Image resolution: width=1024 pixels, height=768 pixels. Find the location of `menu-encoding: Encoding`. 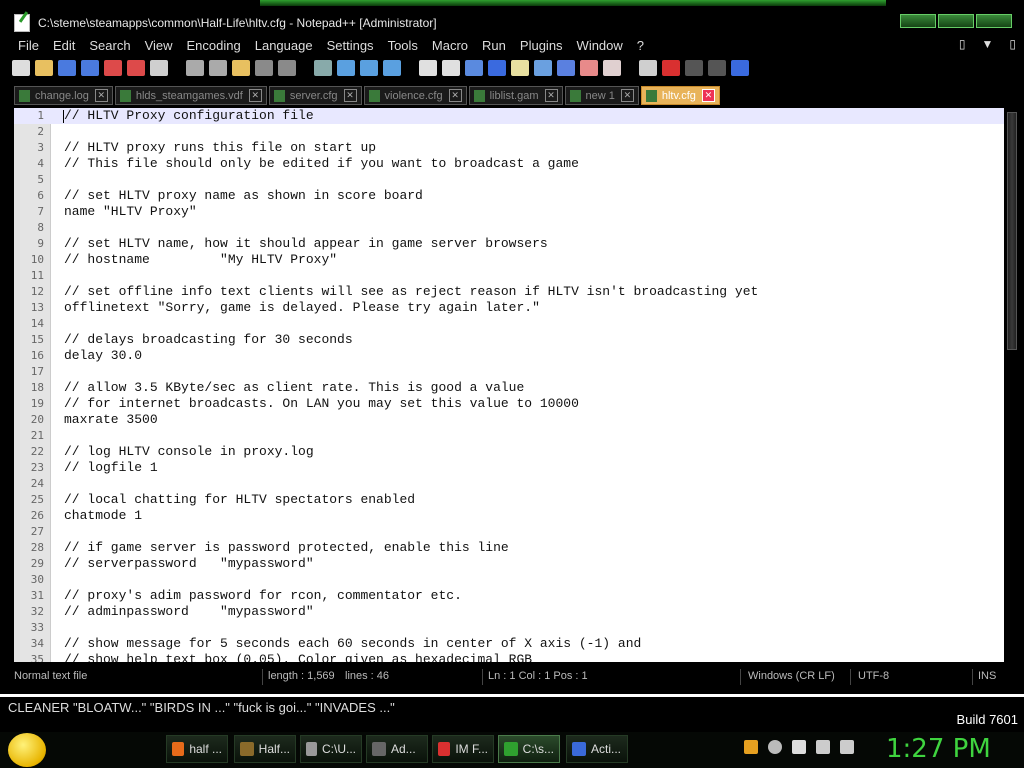

menu-encoding: Encoding is located at coordinates (215, 45).